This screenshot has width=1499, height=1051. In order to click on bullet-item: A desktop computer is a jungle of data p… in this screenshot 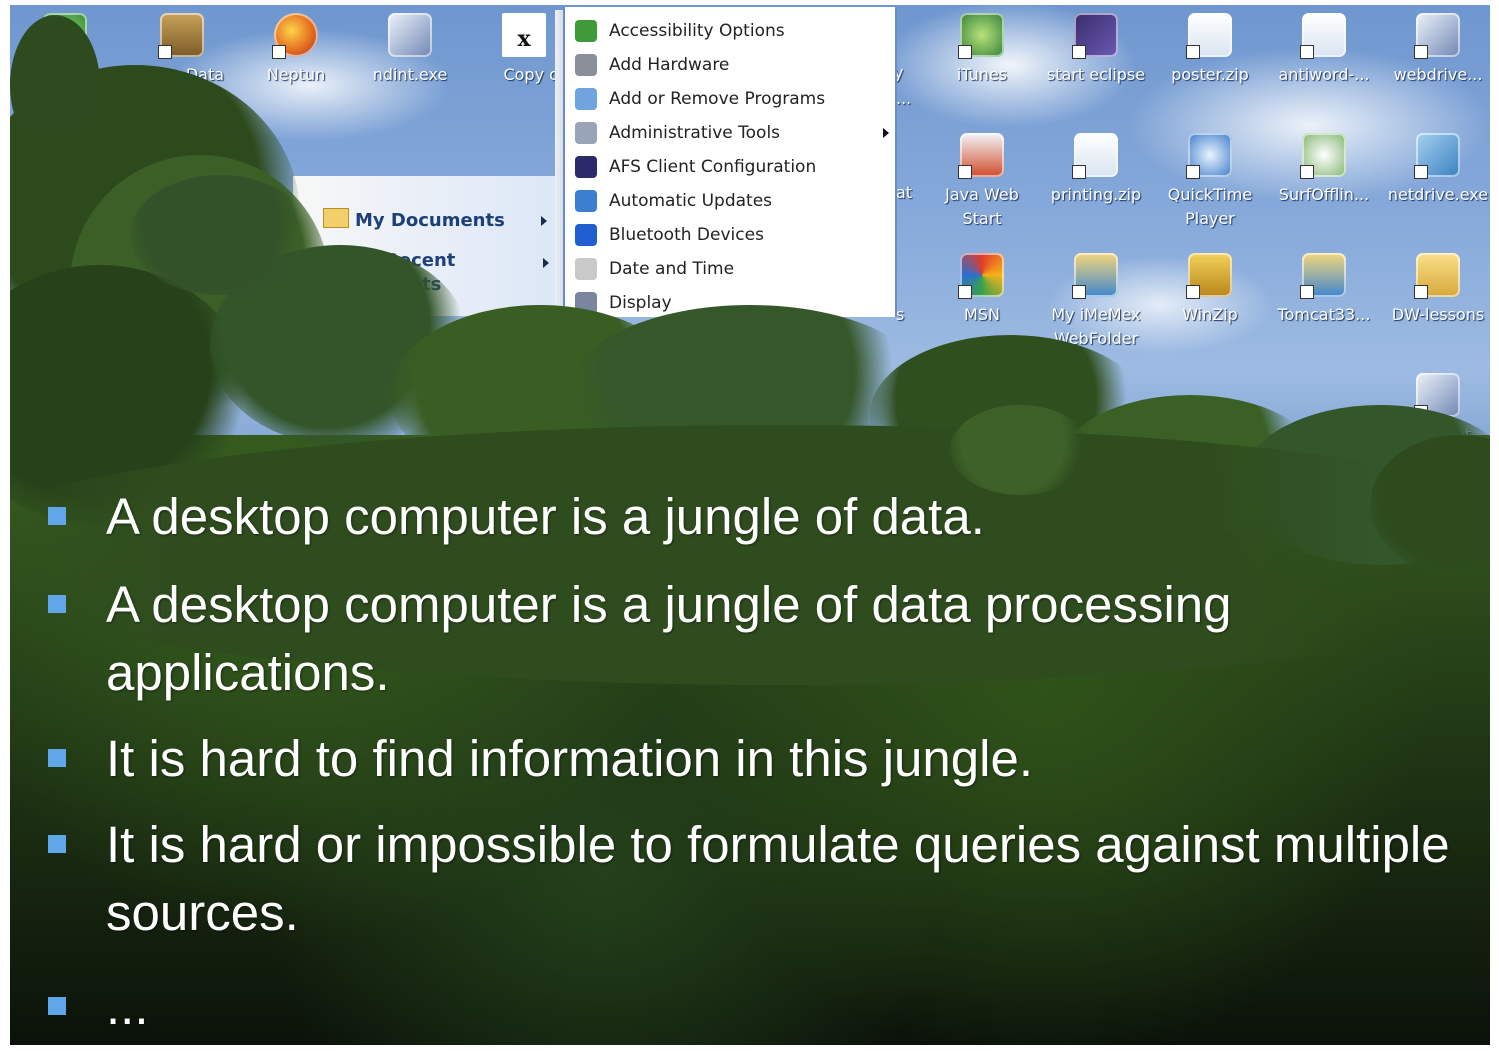, I will do `click(760, 639)`.